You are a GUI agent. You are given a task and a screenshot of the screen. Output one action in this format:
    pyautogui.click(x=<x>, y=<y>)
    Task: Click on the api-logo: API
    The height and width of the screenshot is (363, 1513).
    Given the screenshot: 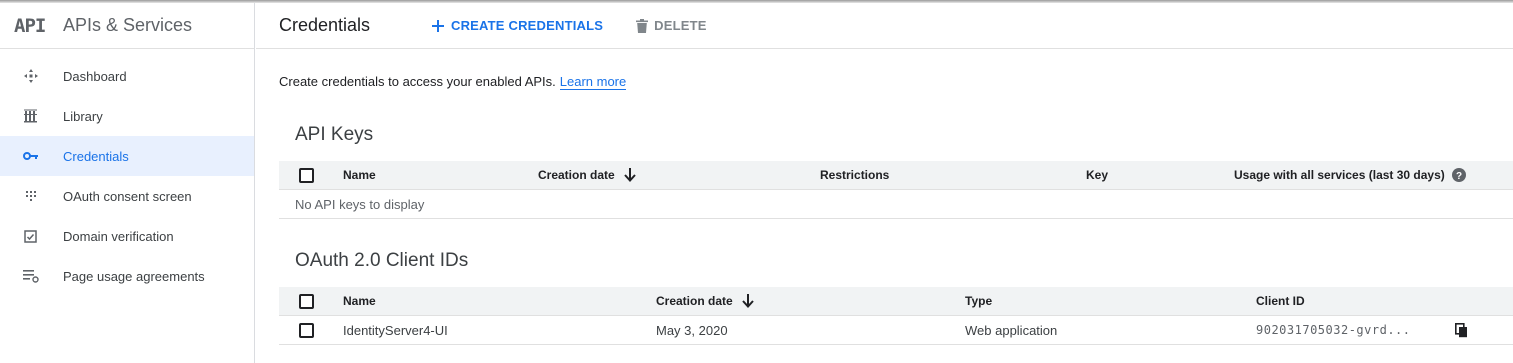 What is the action you would take?
    pyautogui.click(x=30, y=25)
    